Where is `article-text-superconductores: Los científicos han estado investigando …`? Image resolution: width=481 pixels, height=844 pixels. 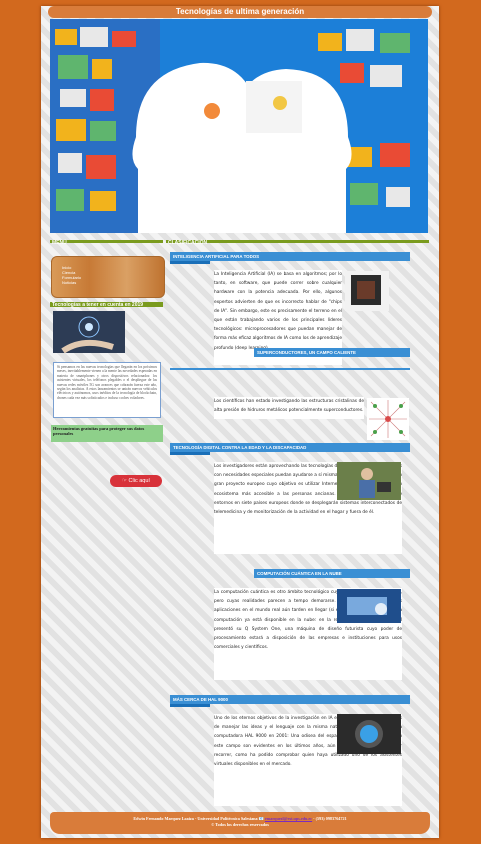 article-text-superconductores: Los científicos han estado investigando … is located at coordinates (289, 408).